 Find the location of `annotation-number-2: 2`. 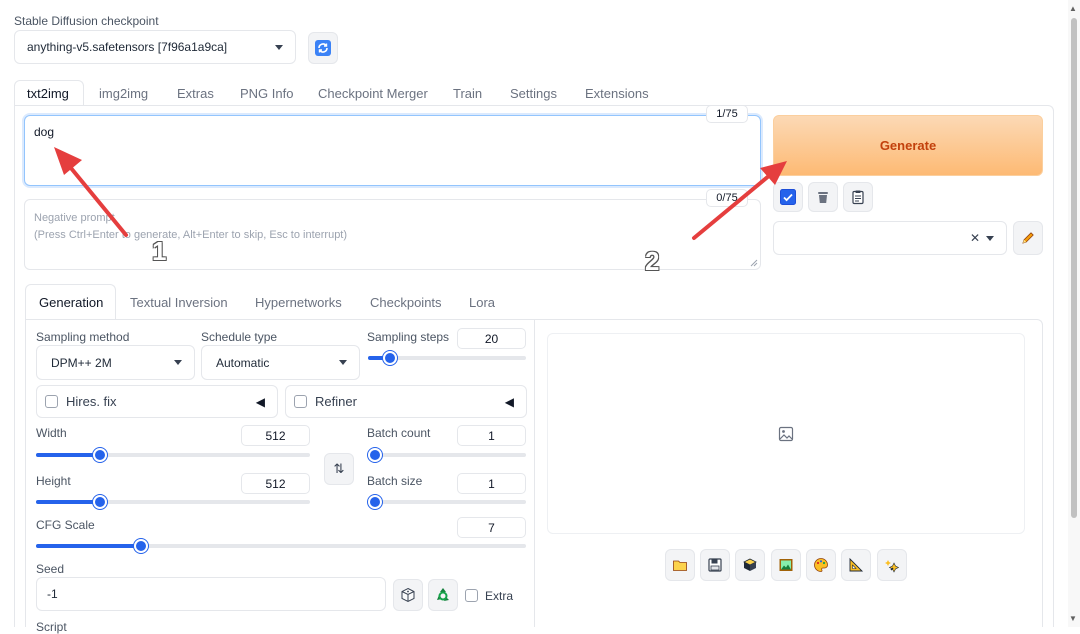

annotation-number-2: 2 is located at coordinates (652, 261).